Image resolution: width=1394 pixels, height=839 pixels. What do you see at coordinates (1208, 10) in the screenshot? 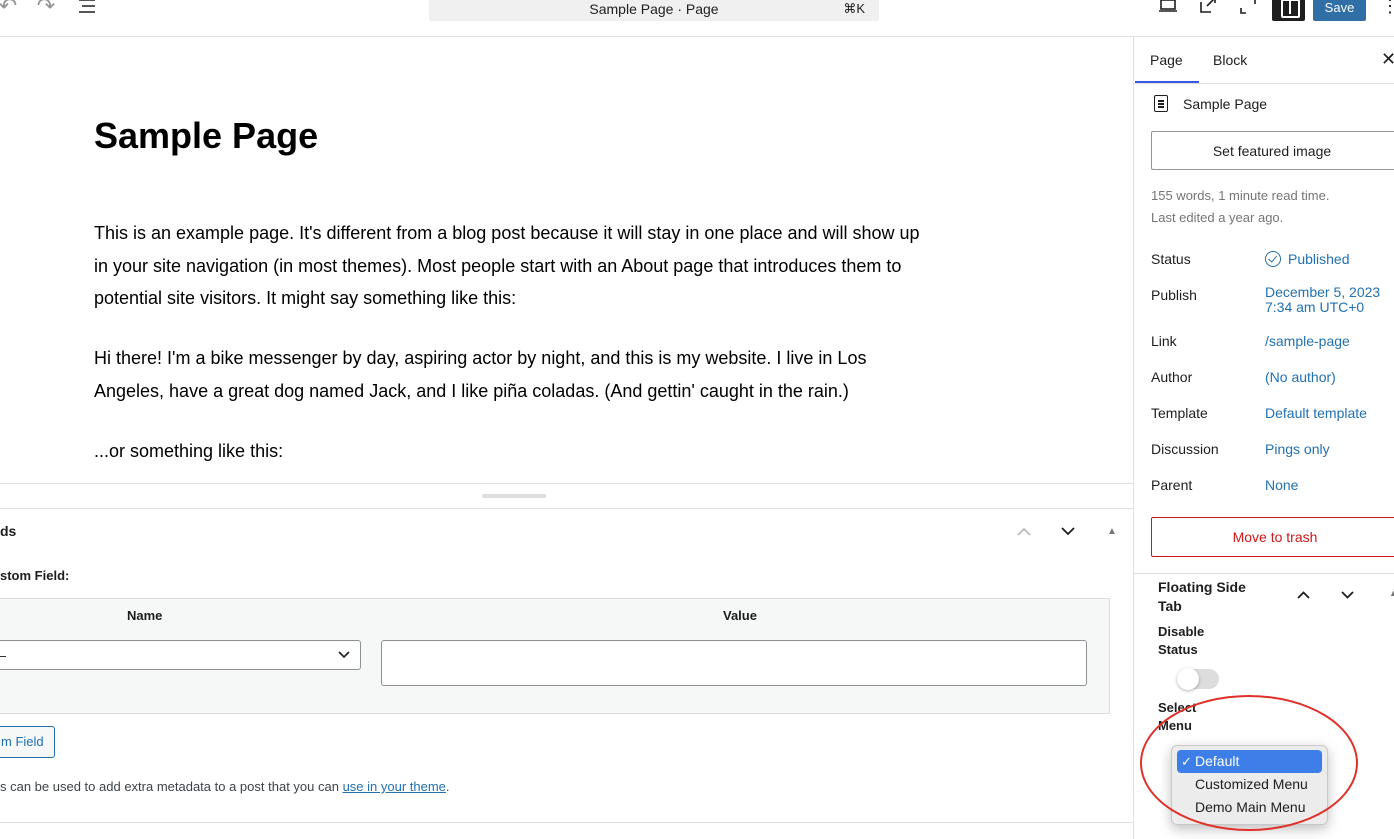
I see `view-page-external-icon` at bounding box center [1208, 10].